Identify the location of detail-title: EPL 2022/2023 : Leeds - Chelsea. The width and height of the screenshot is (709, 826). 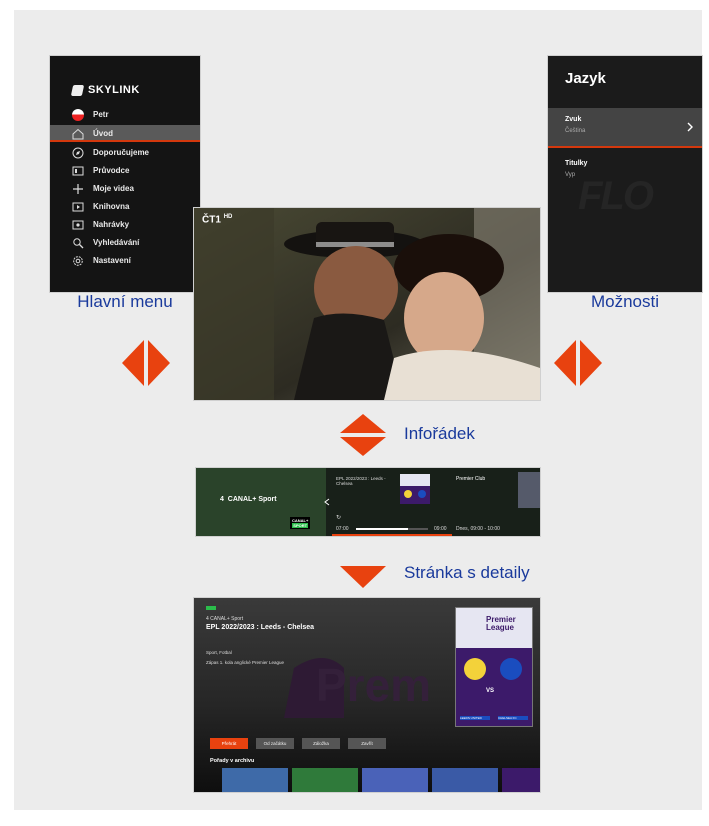
(260, 627).